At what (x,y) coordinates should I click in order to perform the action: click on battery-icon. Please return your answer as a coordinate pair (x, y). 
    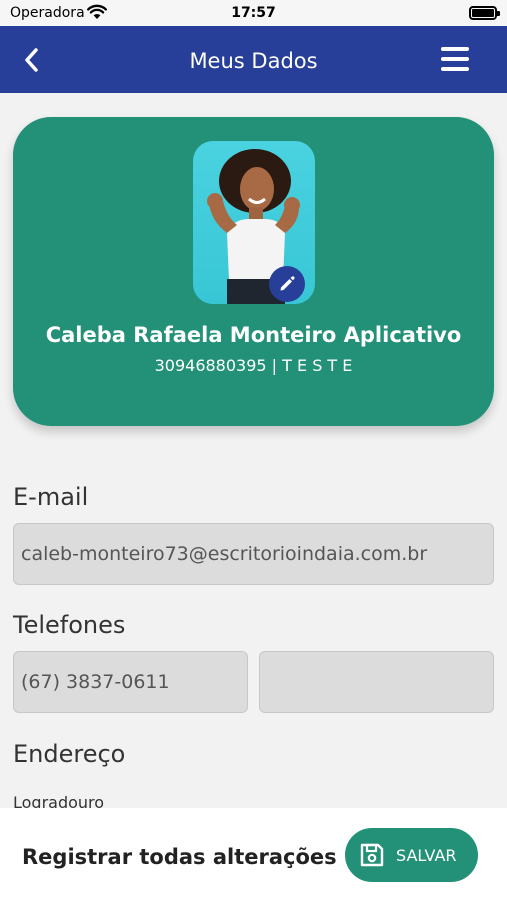
    Looking at the image, I should click on (484, 13).